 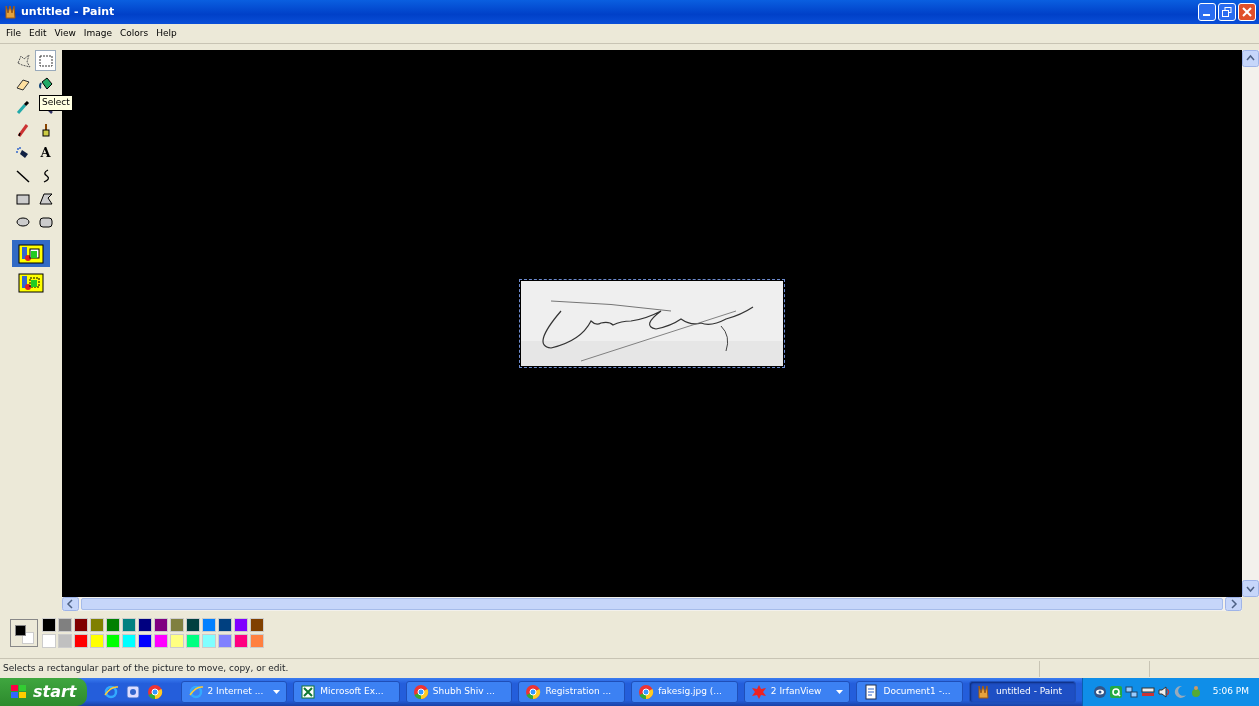 What do you see at coordinates (1231, 692) in the screenshot?
I see `clock: 5:06 PM` at bounding box center [1231, 692].